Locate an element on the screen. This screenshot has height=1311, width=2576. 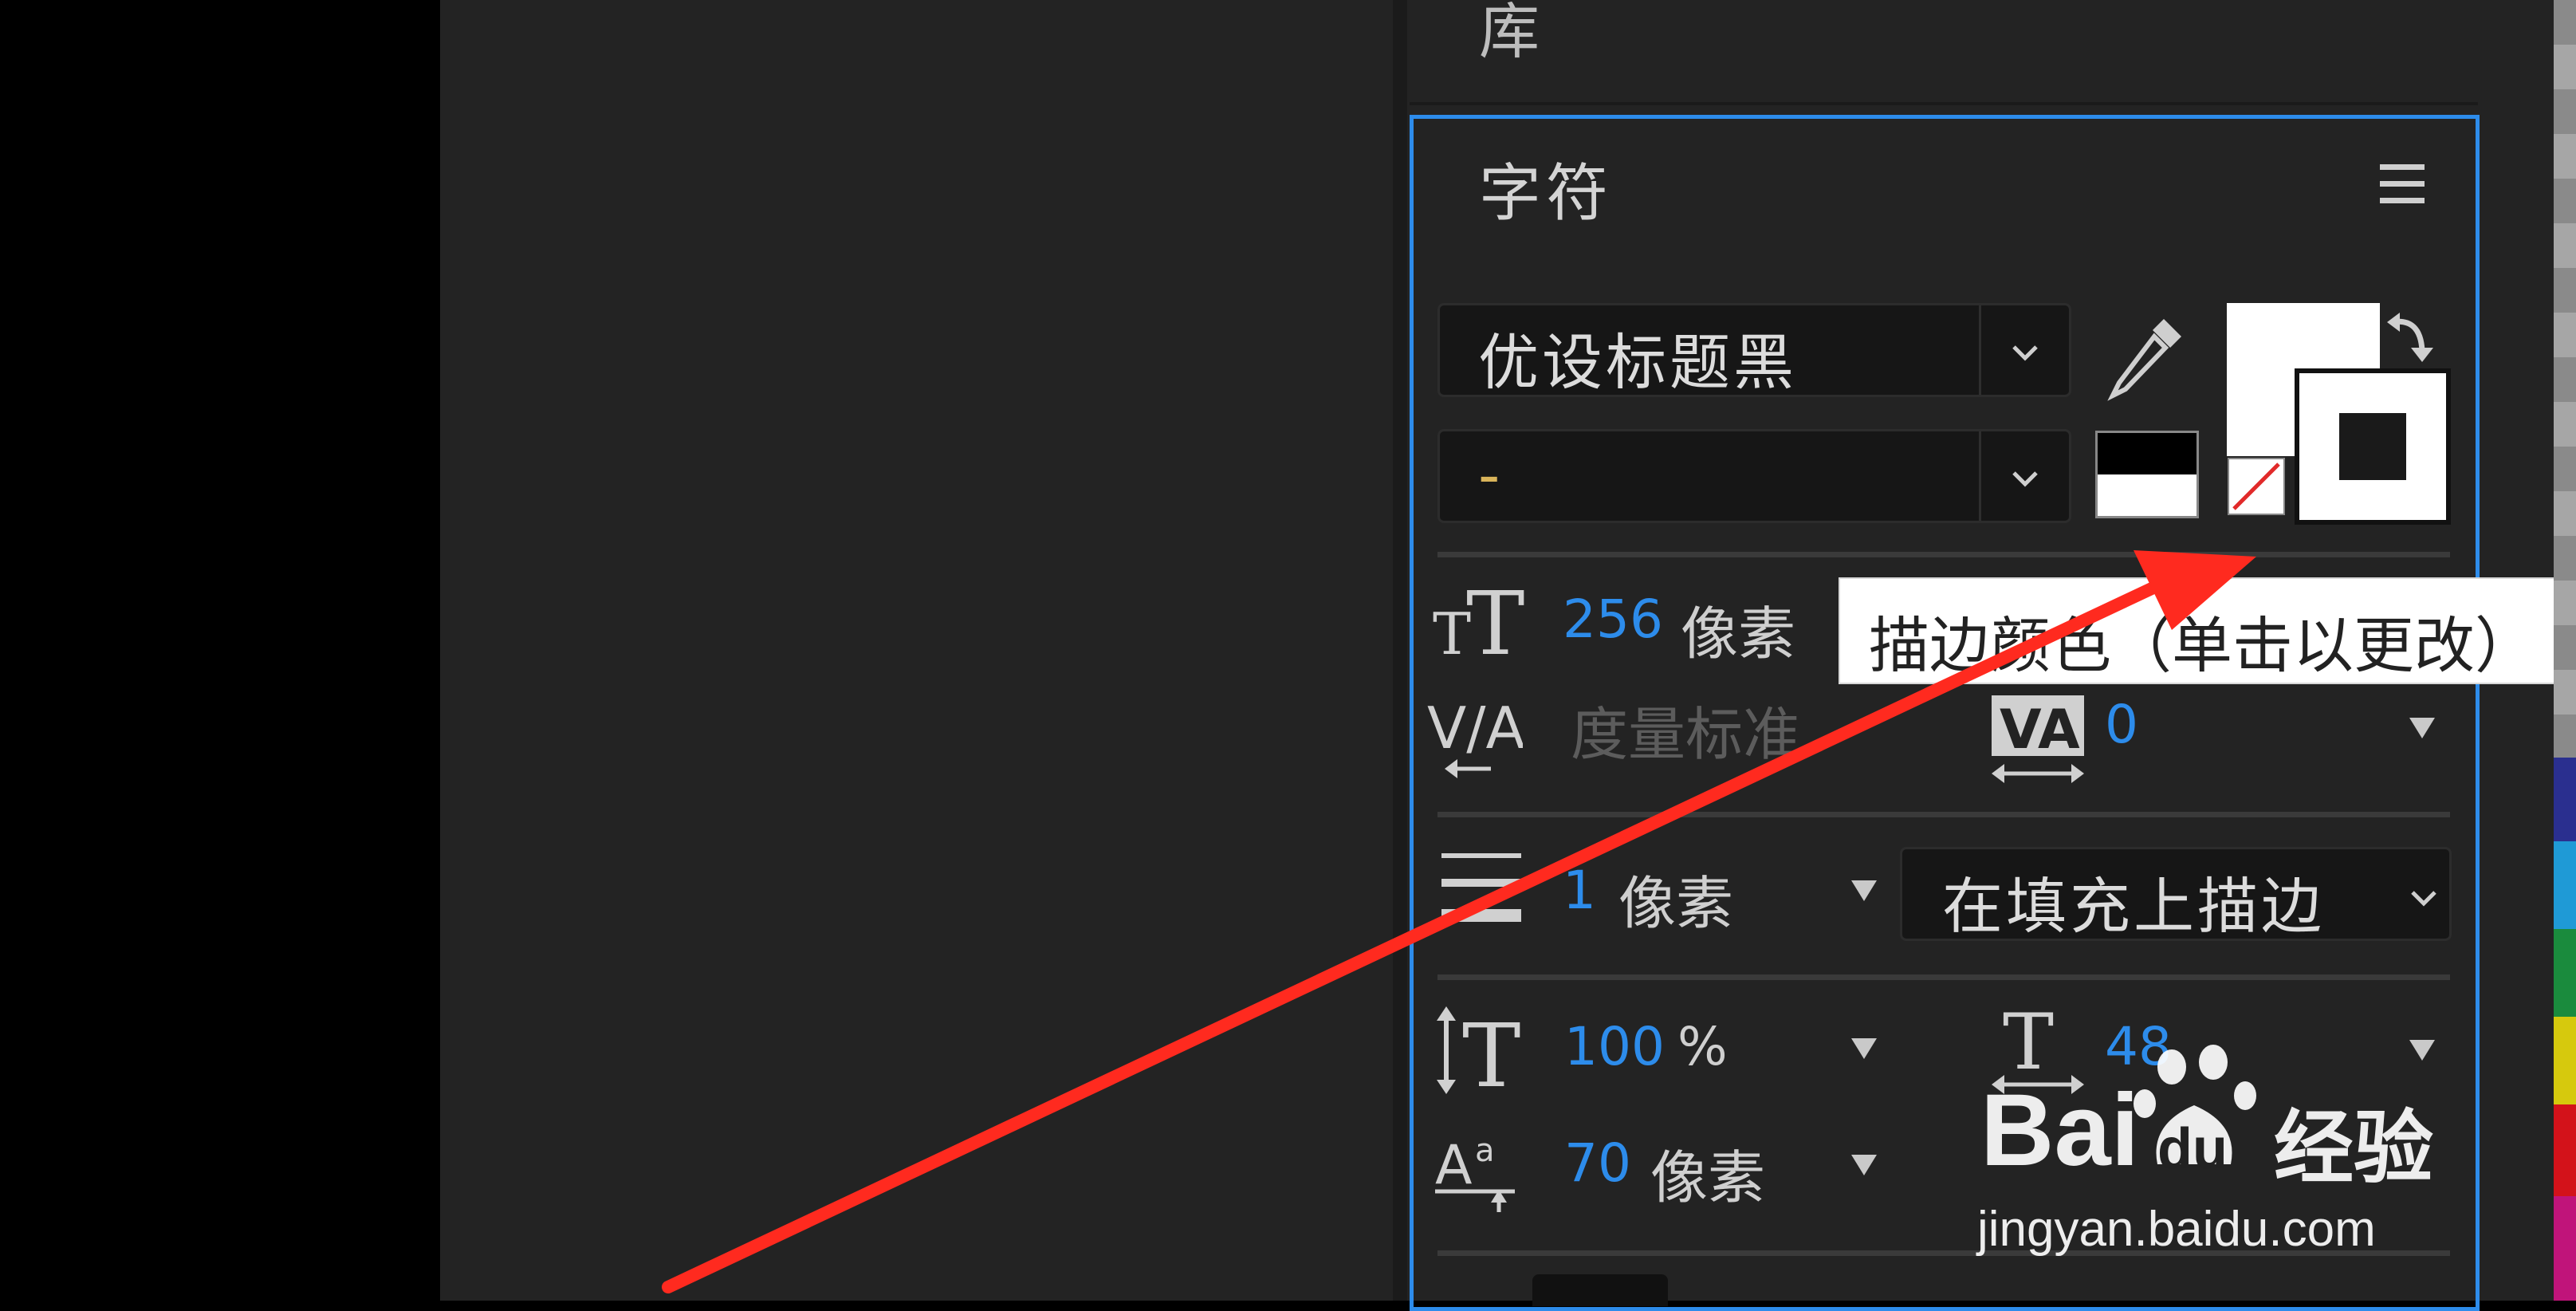
svg-text: VA is located at coordinates (2040, 730).